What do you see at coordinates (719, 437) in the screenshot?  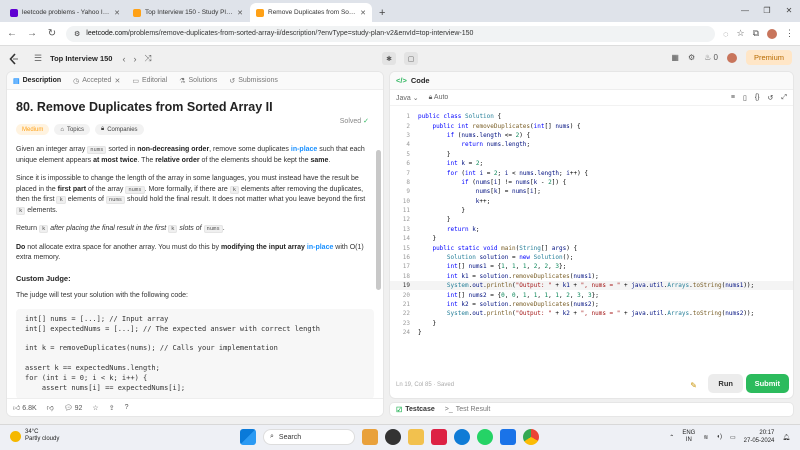 I see `volume-icon: ◖)` at bounding box center [719, 437].